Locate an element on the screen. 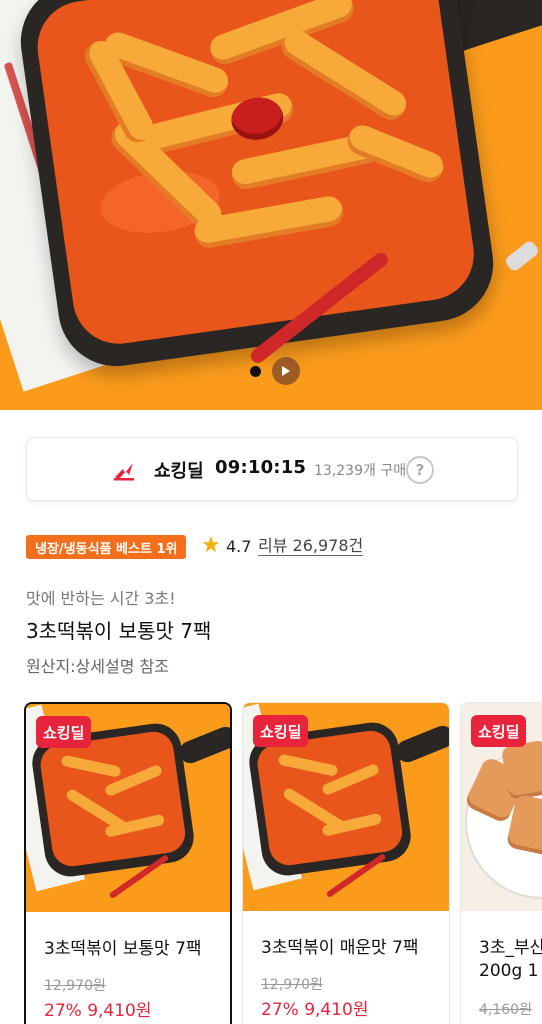 The width and height of the screenshot is (542, 1024). original-price: 4,160원 is located at coordinates (505, 1010).